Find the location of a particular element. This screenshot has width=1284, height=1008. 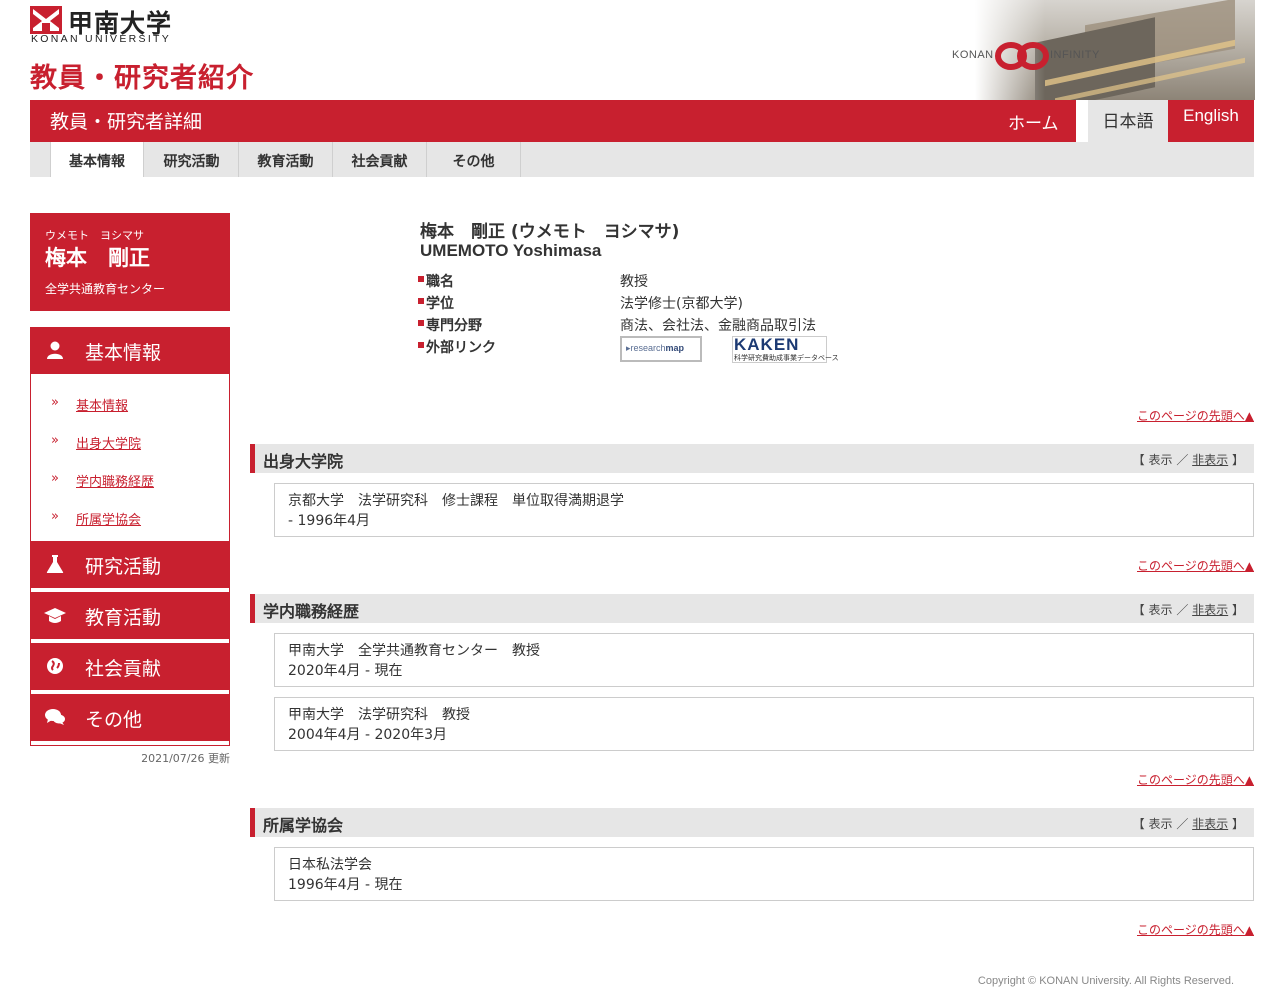

kaken-link: KAKEN 科学研究費助成事業データベース is located at coordinates (785, 349).